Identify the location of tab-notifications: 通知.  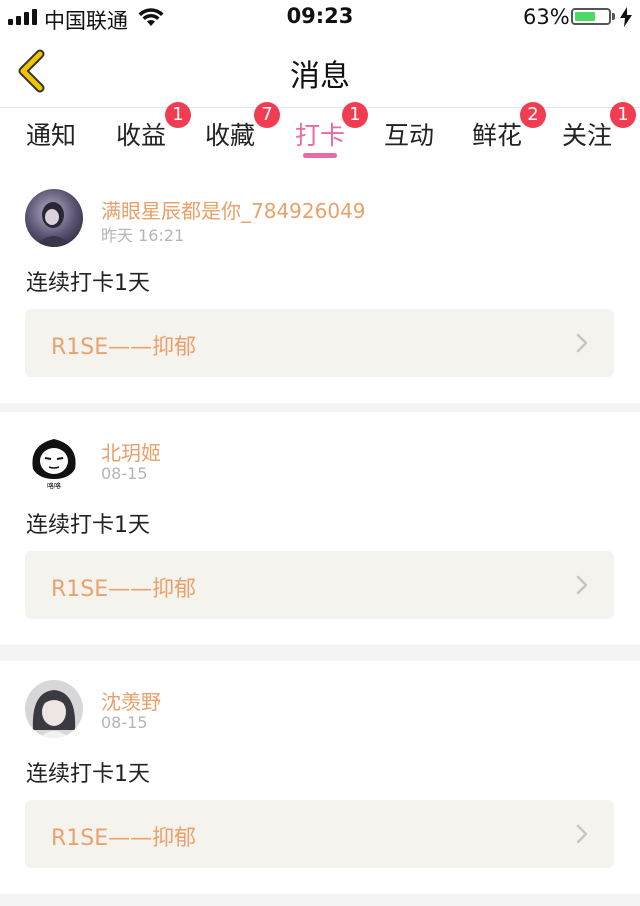
(51, 134).